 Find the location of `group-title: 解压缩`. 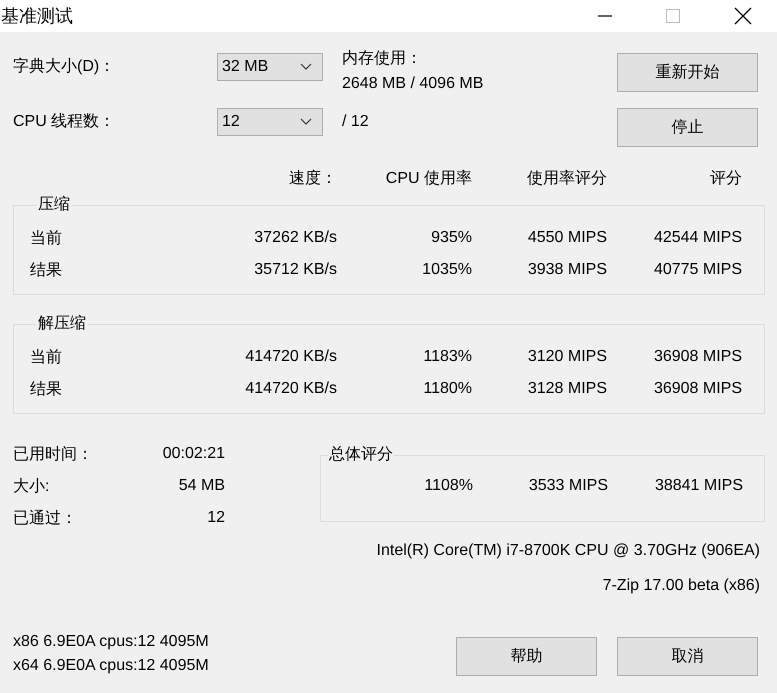

group-title: 解压缩 is located at coordinates (62, 324).